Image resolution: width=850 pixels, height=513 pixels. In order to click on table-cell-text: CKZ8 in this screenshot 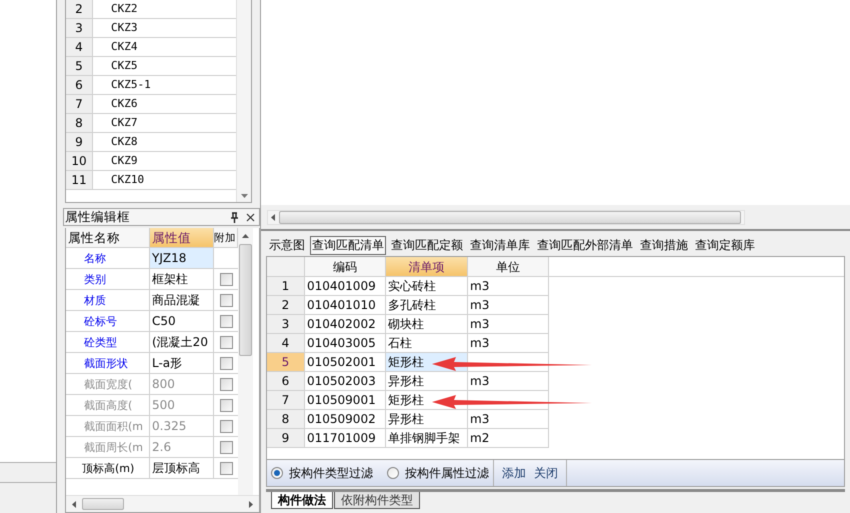, I will do `click(124, 142)`.